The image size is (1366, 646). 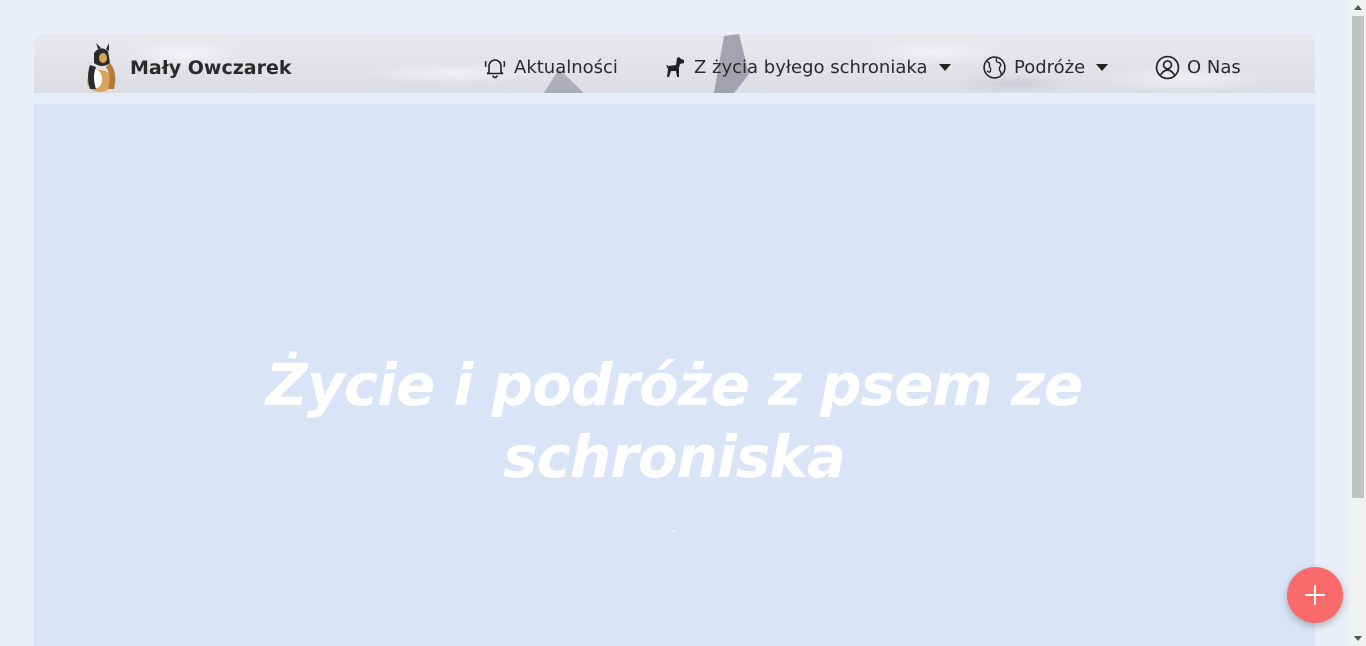 I want to click on scrollbar-thumb, so click(x=1358, y=257).